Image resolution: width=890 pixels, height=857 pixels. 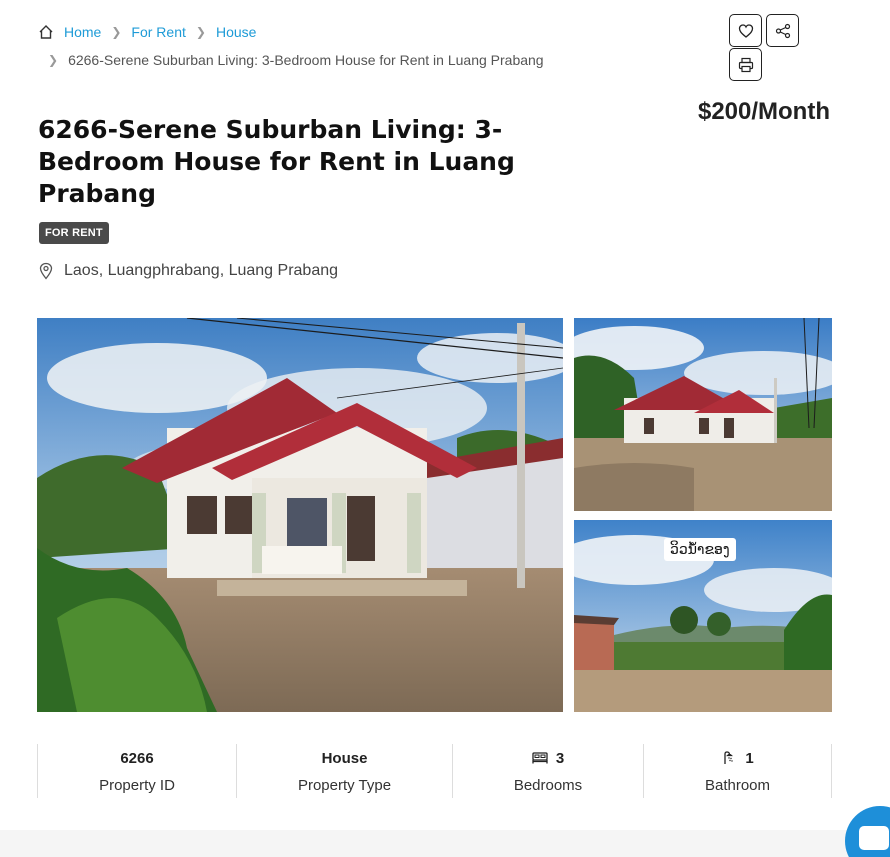 What do you see at coordinates (540, 758) in the screenshot?
I see `bed-icon` at bounding box center [540, 758].